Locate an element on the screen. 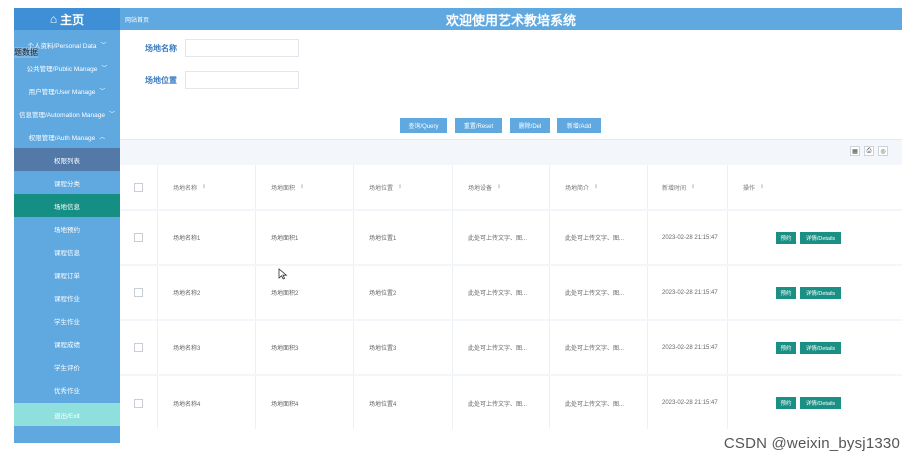 This screenshot has height=460, width=916. sidebar-section-user-manage: 用户管理/User Manage ﹀ is located at coordinates (67, 90).